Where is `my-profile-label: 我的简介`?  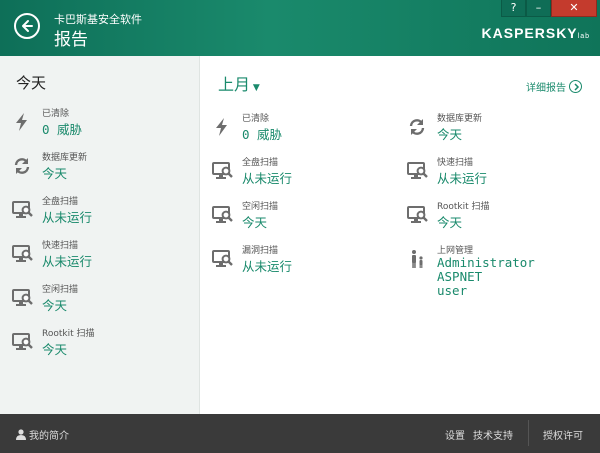 my-profile-label: 我的简介 is located at coordinates (49, 436).